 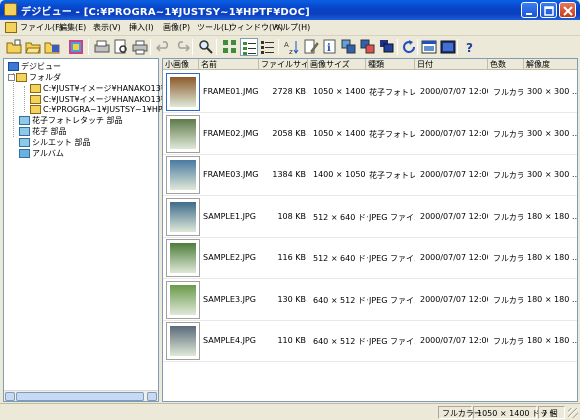 I want to click on new-folder-icon, so click(x=14, y=47).